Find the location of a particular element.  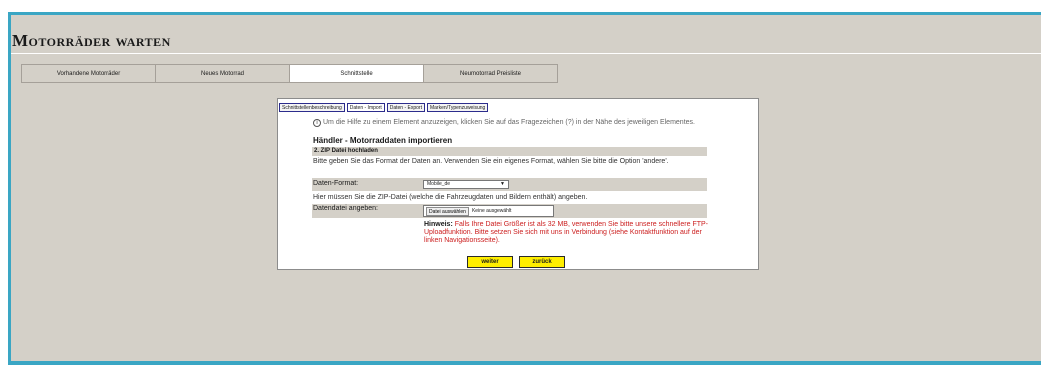

format-selected-value: Mobile_de is located at coordinates (439, 184).